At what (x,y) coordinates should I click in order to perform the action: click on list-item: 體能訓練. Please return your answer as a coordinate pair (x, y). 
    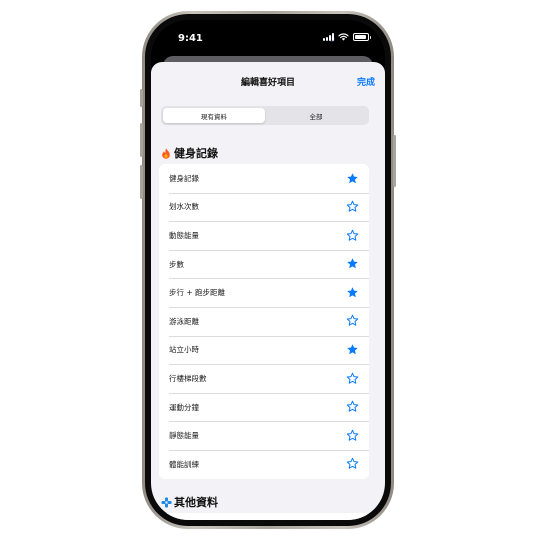
    Looking at the image, I should click on (264, 464).